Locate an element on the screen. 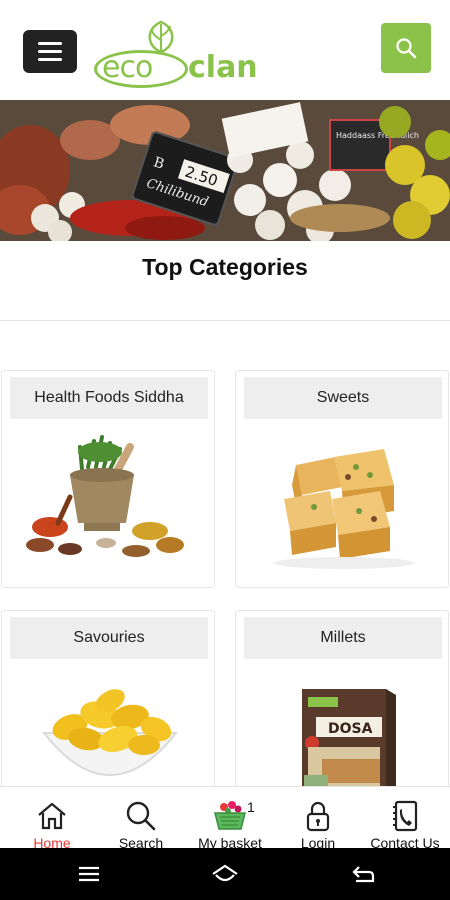 The width and height of the screenshot is (450, 900). category-card-health-foods: Health Foods Siddha is located at coordinates (108, 479).